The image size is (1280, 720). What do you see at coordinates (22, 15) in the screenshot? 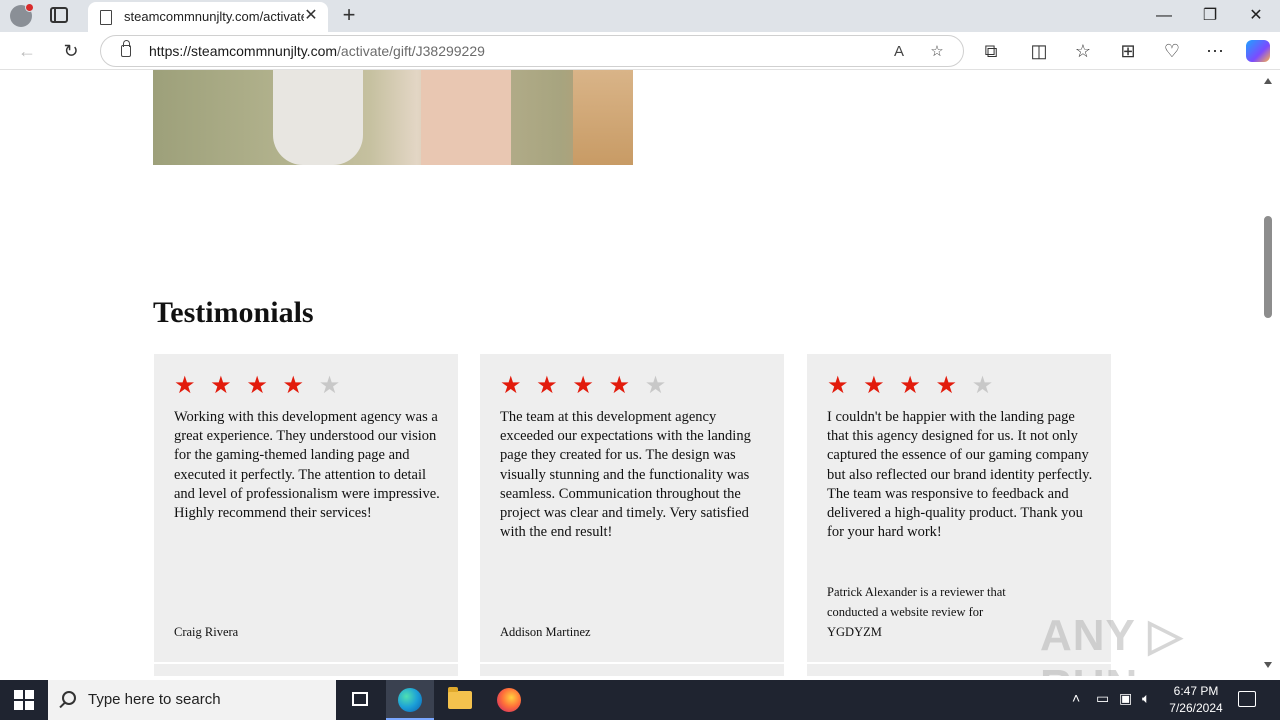
I see `profile-avatar-icon` at bounding box center [22, 15].